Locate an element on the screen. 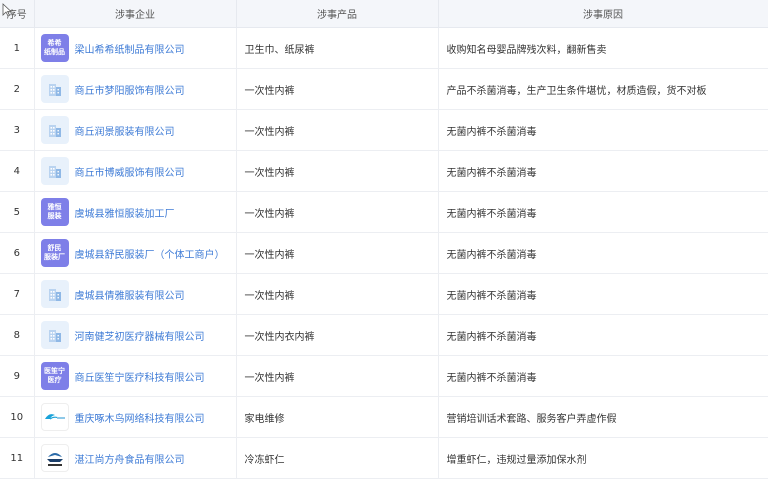  enterprise-link: 河南健芝初医疗器械有限公司 is located at coordinates (140, 335).